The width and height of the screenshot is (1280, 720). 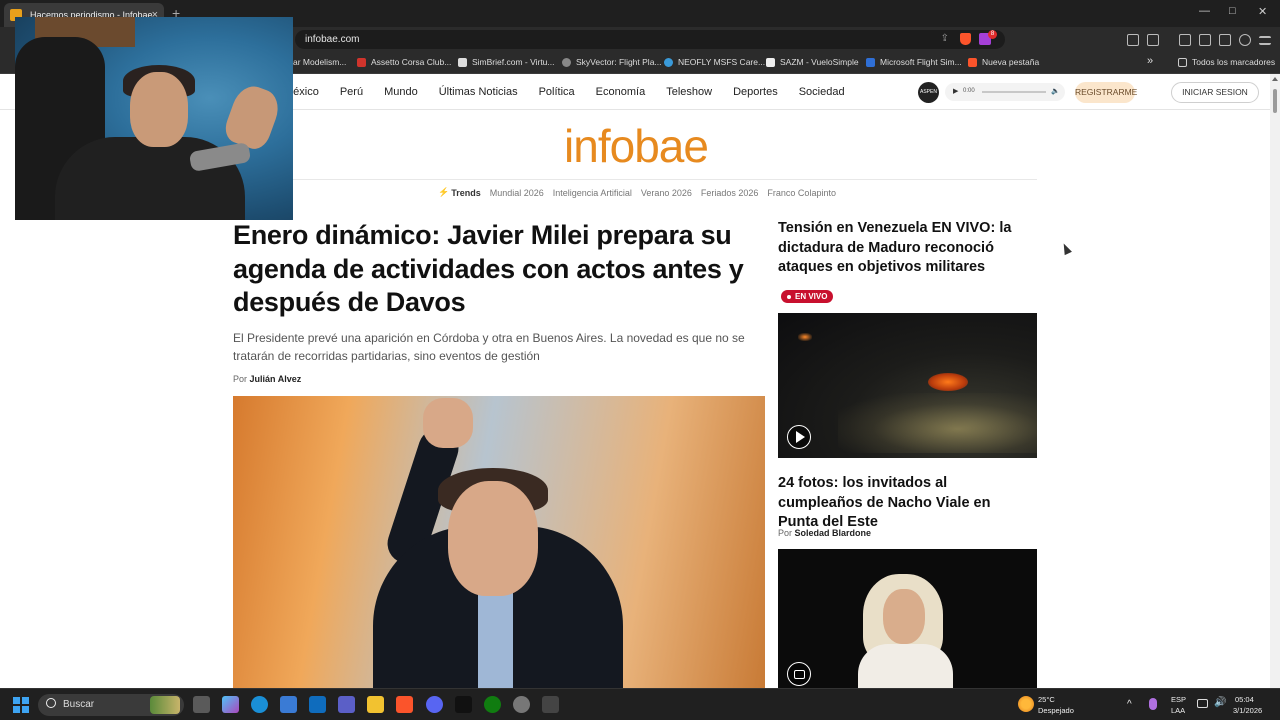 I want to click on reading-list-icon, so click(x=1205, y=40).